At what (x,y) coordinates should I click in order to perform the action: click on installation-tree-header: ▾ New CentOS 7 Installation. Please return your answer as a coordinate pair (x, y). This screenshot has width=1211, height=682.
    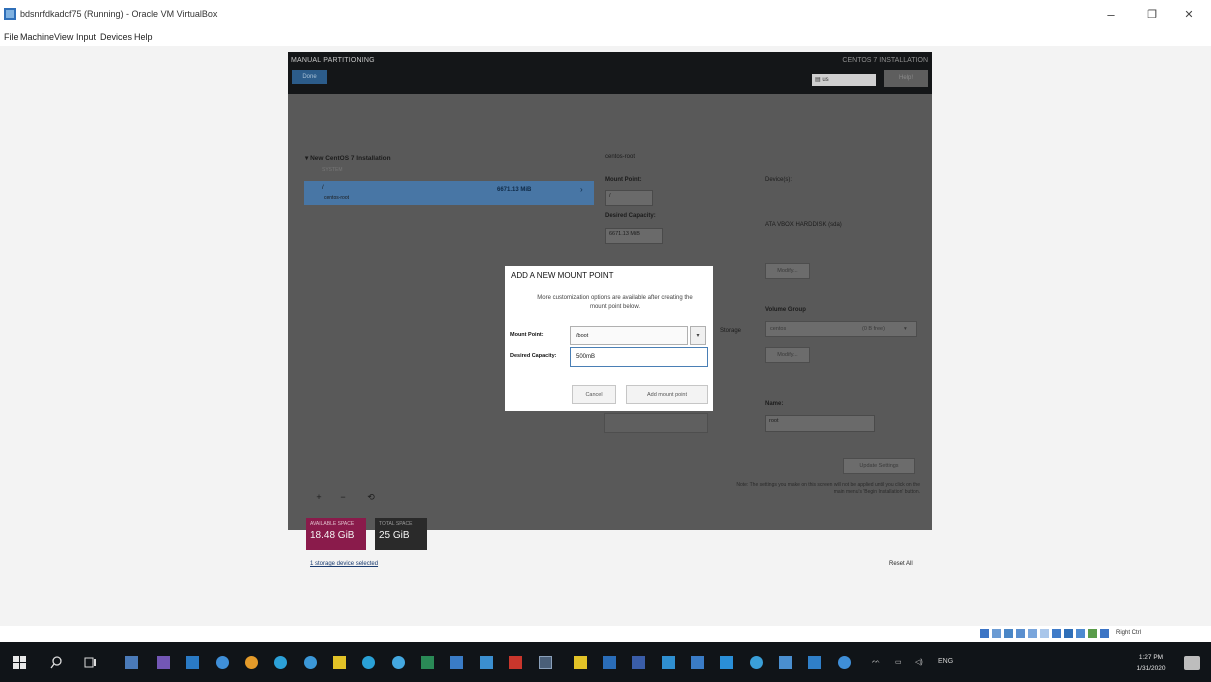
    Looking at the image, I should click on (348, 158).